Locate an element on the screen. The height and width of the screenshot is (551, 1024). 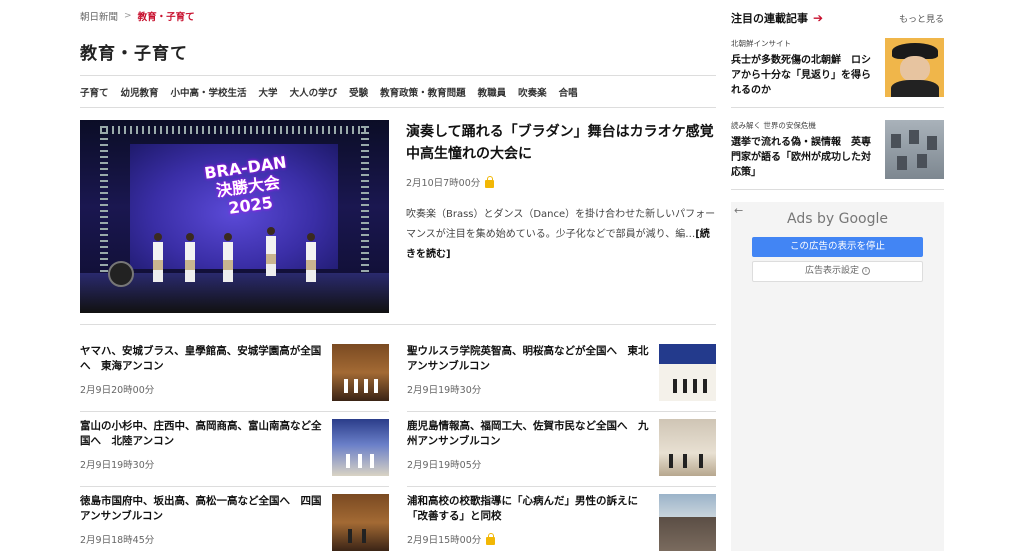
featured-series-header: 注目の連載記事 ➔ もっと見る is located at coordinates (837, 18).